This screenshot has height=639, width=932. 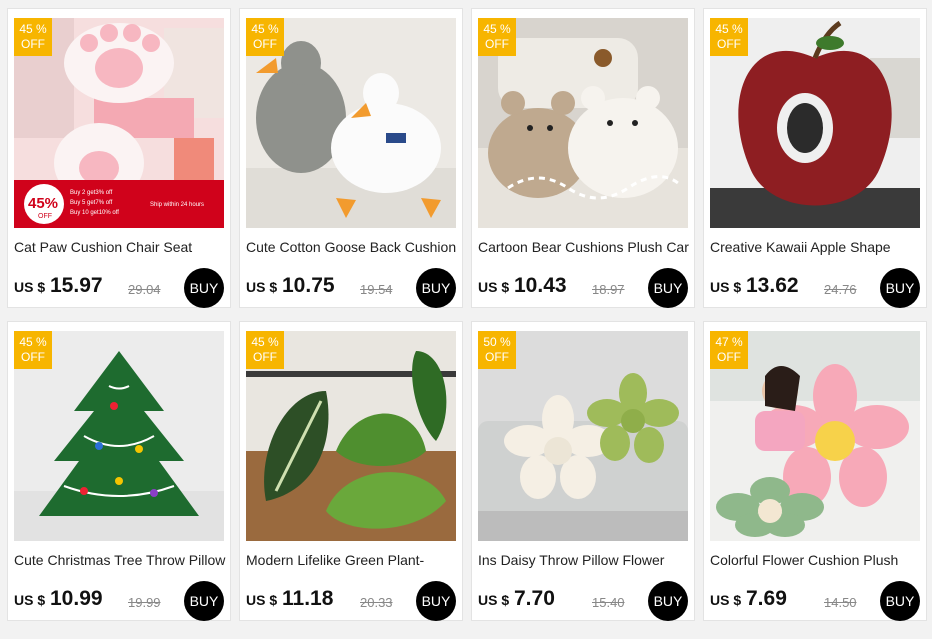 What do you see at coordinates (583, 436) in the screenshot?
I see `product-image: 50 % OFF` at bounding box center [583, 436].